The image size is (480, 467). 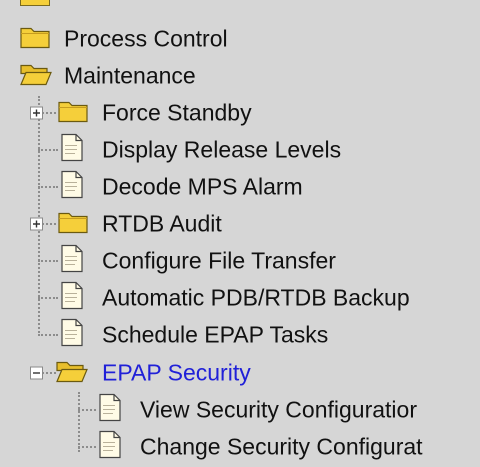 What do you see at coordinates (281, 446) in the screenshot?
I see `tree-item-label: Change Security Configurat` at bounding box center [281, 446].